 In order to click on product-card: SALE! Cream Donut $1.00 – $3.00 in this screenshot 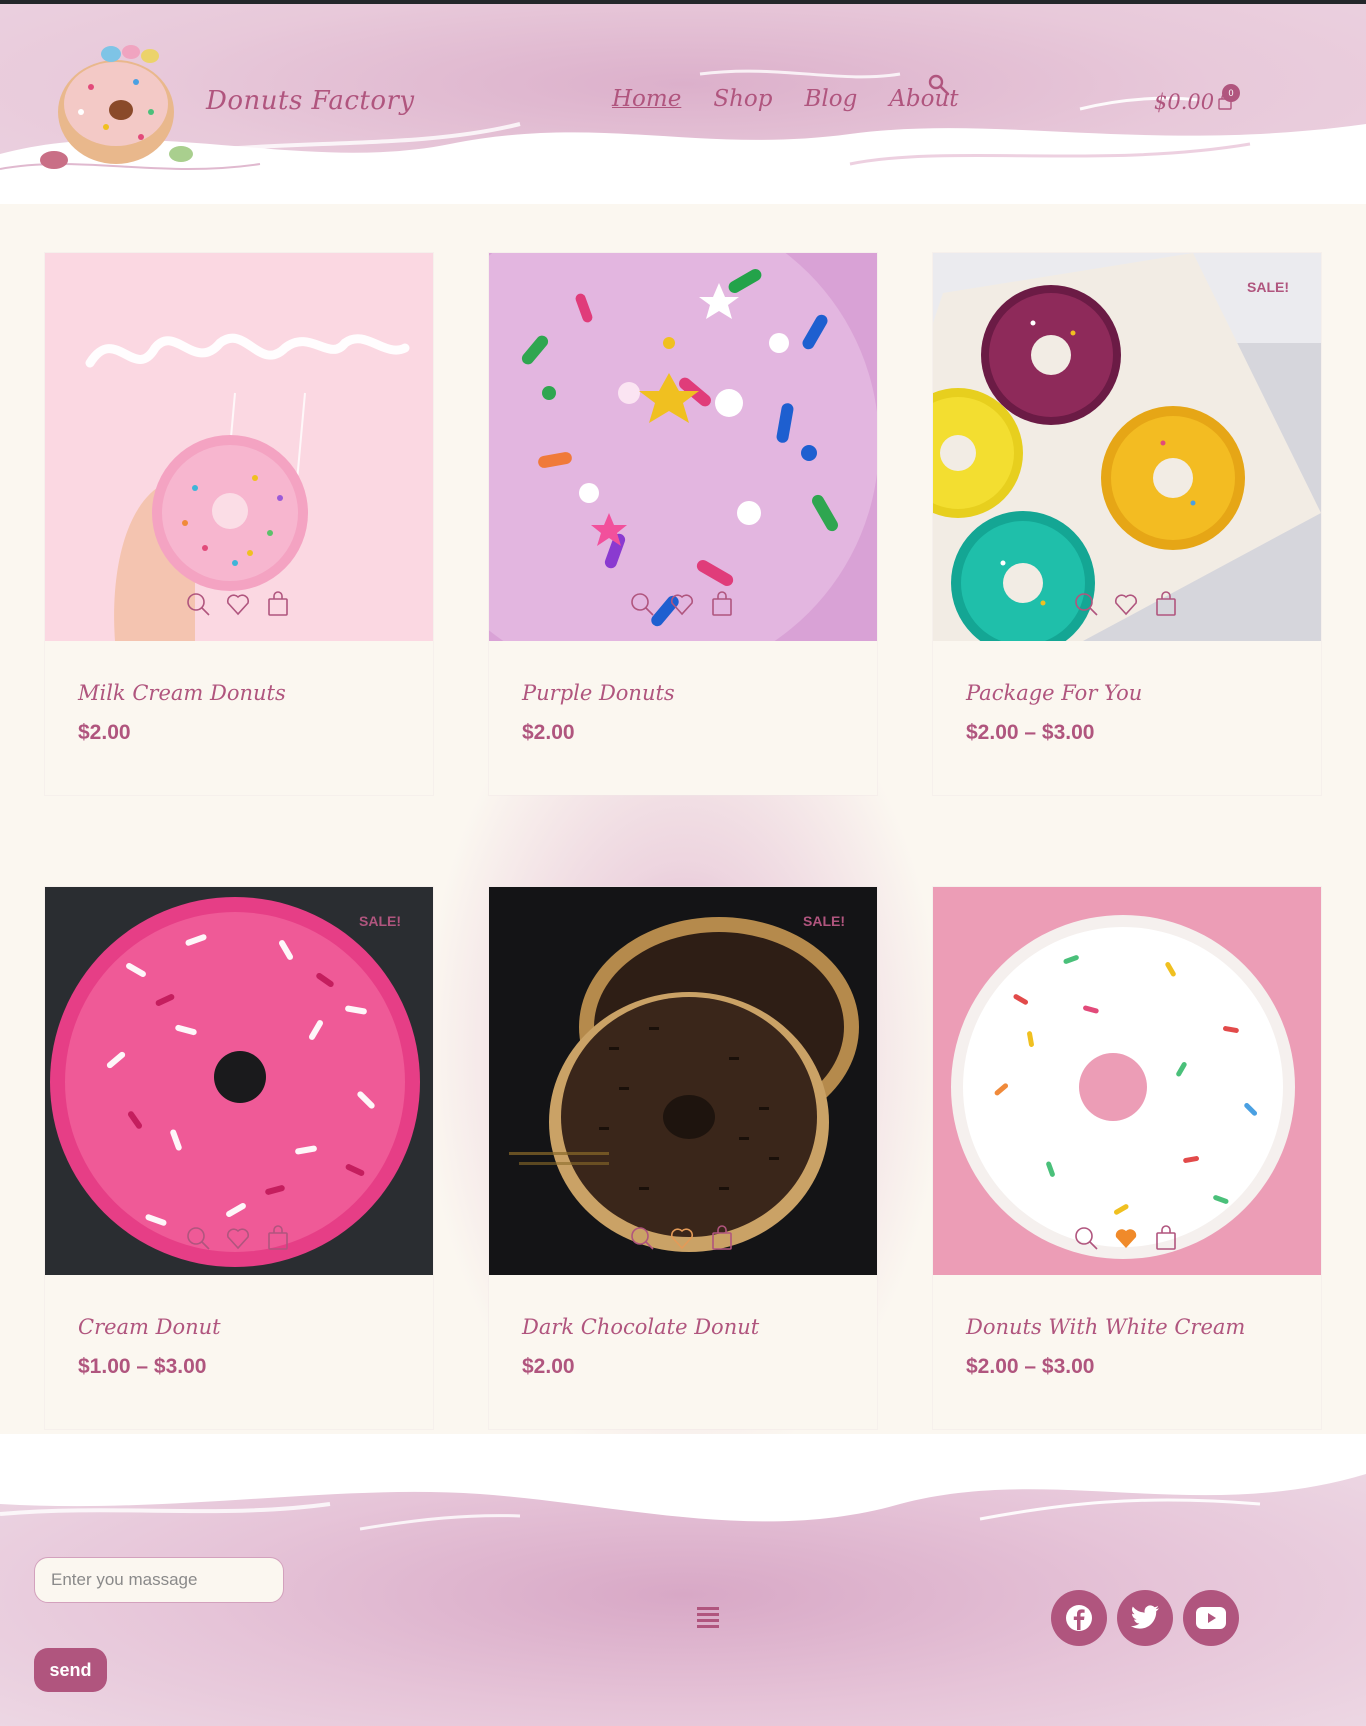, I will do `click(239, 1158)`.